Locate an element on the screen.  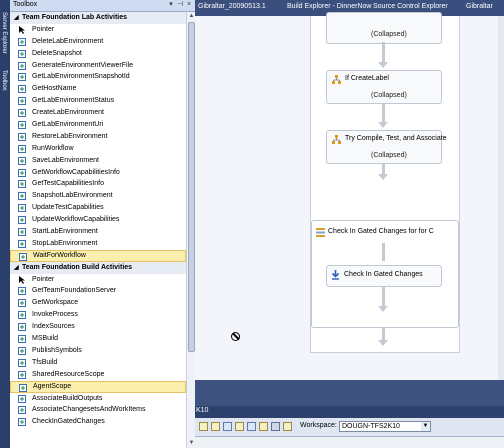
toolbox-item-label: AgentScope is located at coordinates (52, 386).